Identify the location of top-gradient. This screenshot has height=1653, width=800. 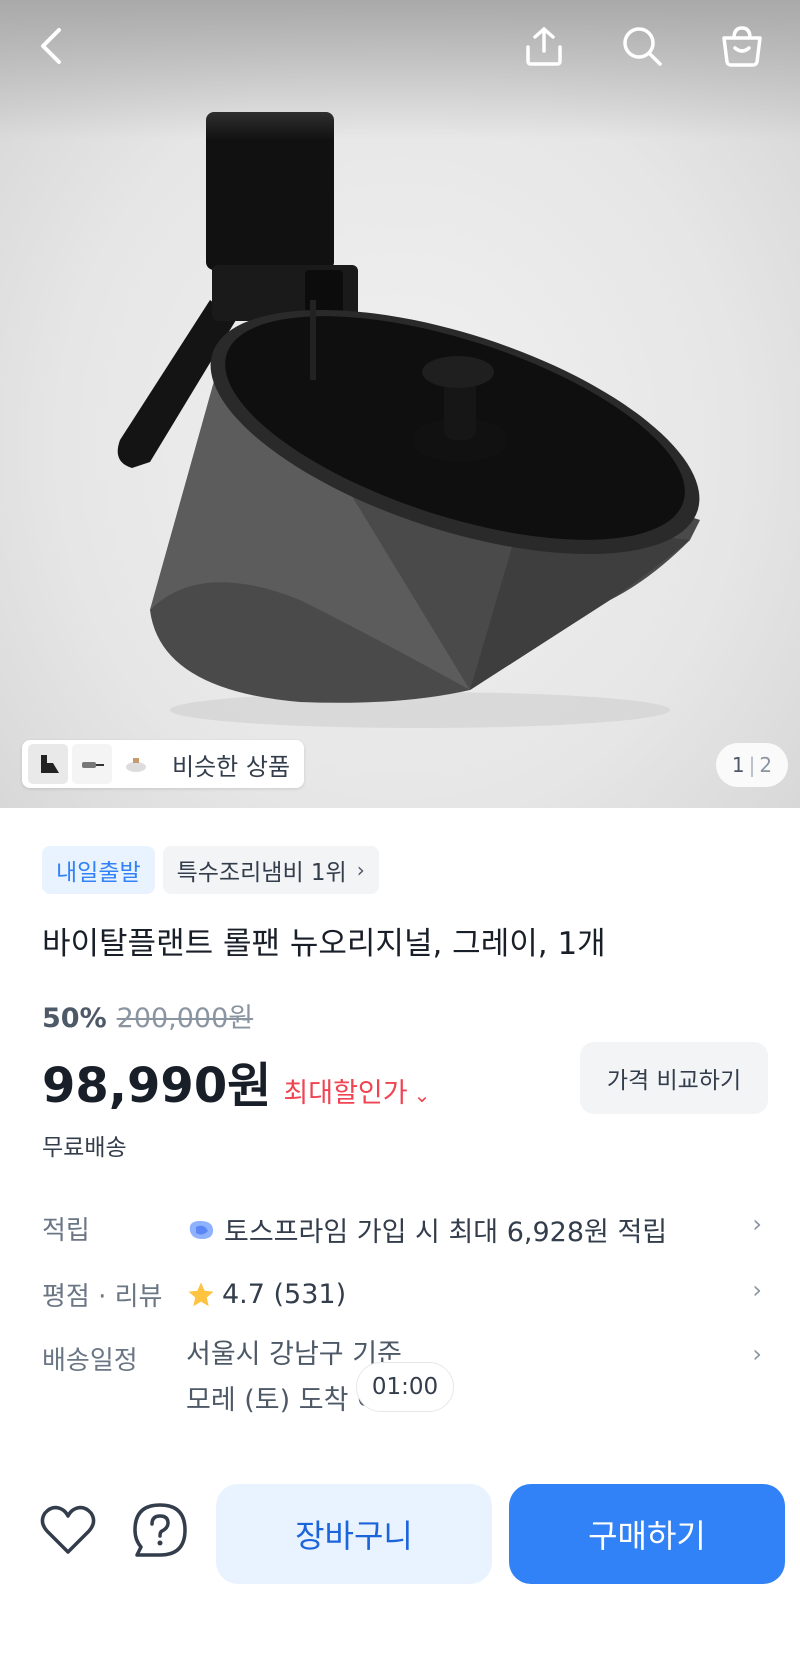
(400, 70).